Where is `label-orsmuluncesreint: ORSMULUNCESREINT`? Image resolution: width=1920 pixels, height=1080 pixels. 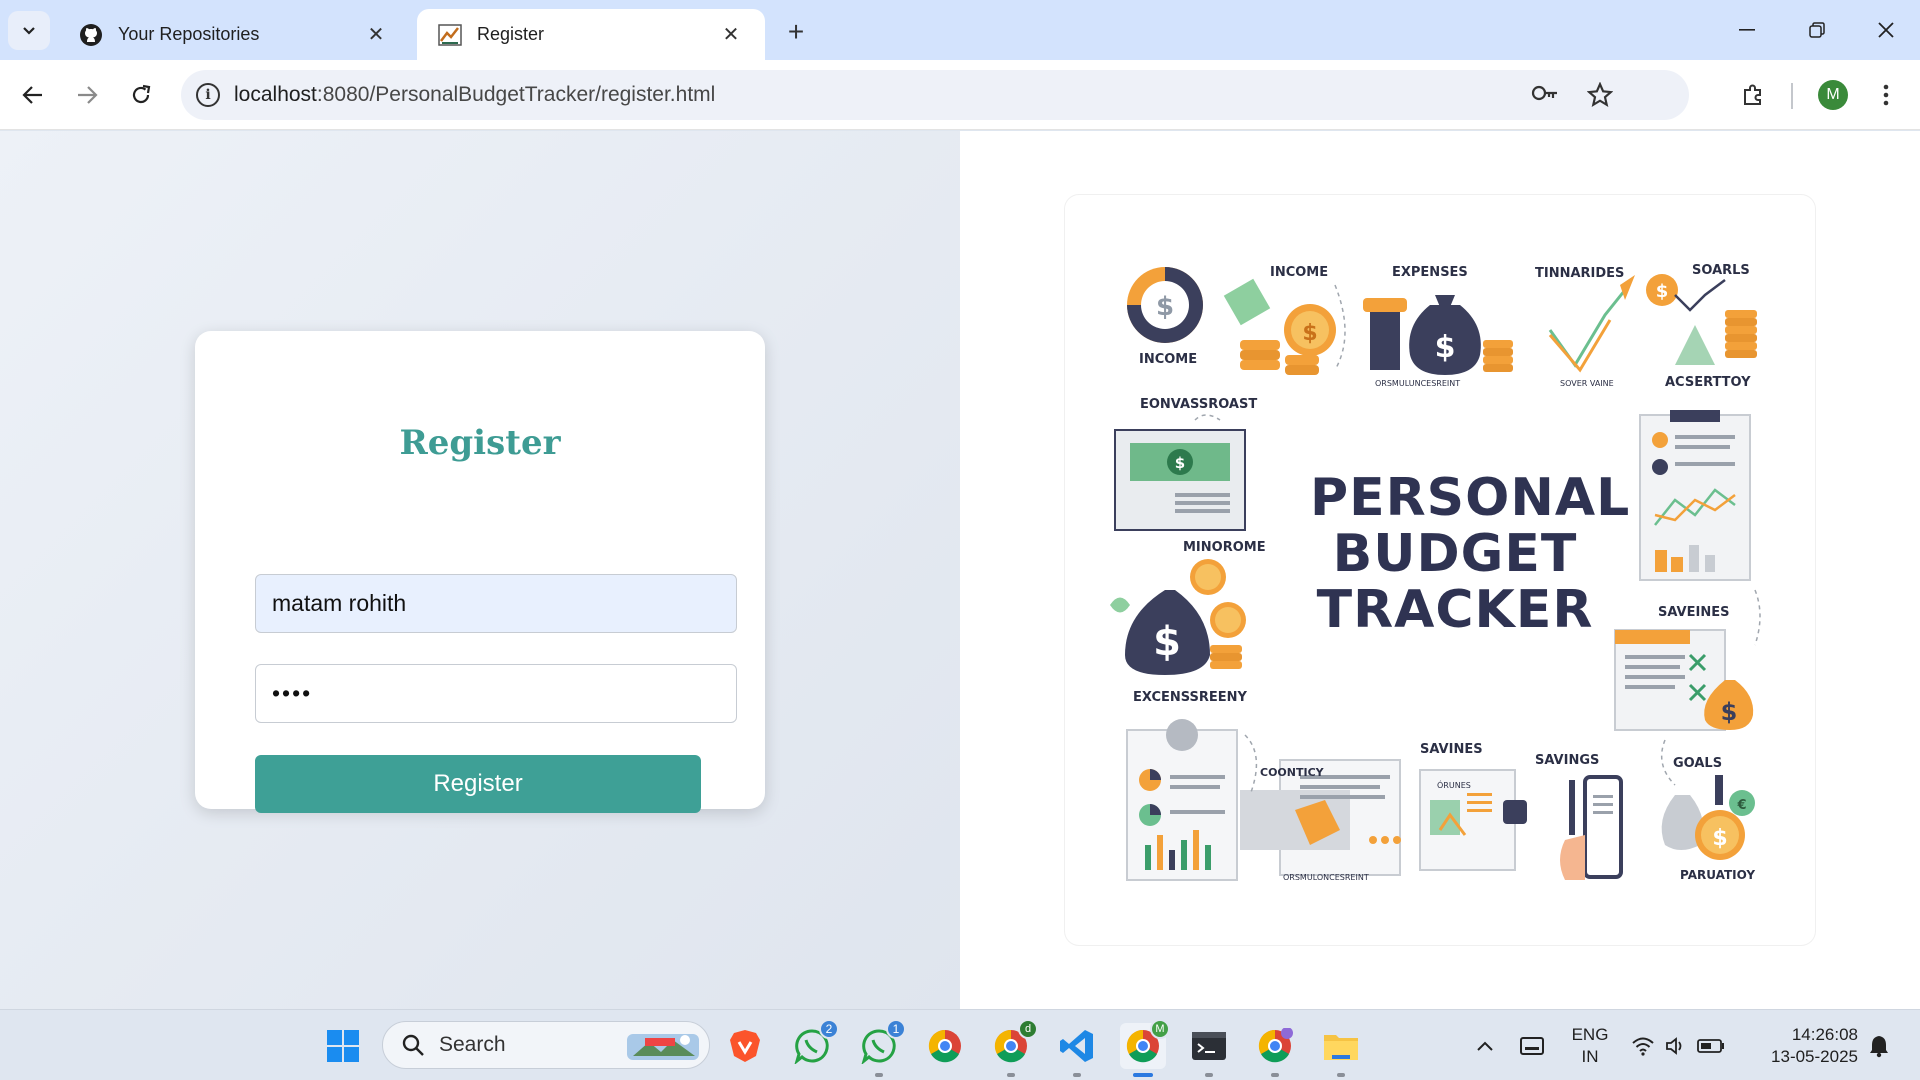 label-orsmuluncesreint: ORSMULUNCESREINT is located at coordinates (1418, 383).